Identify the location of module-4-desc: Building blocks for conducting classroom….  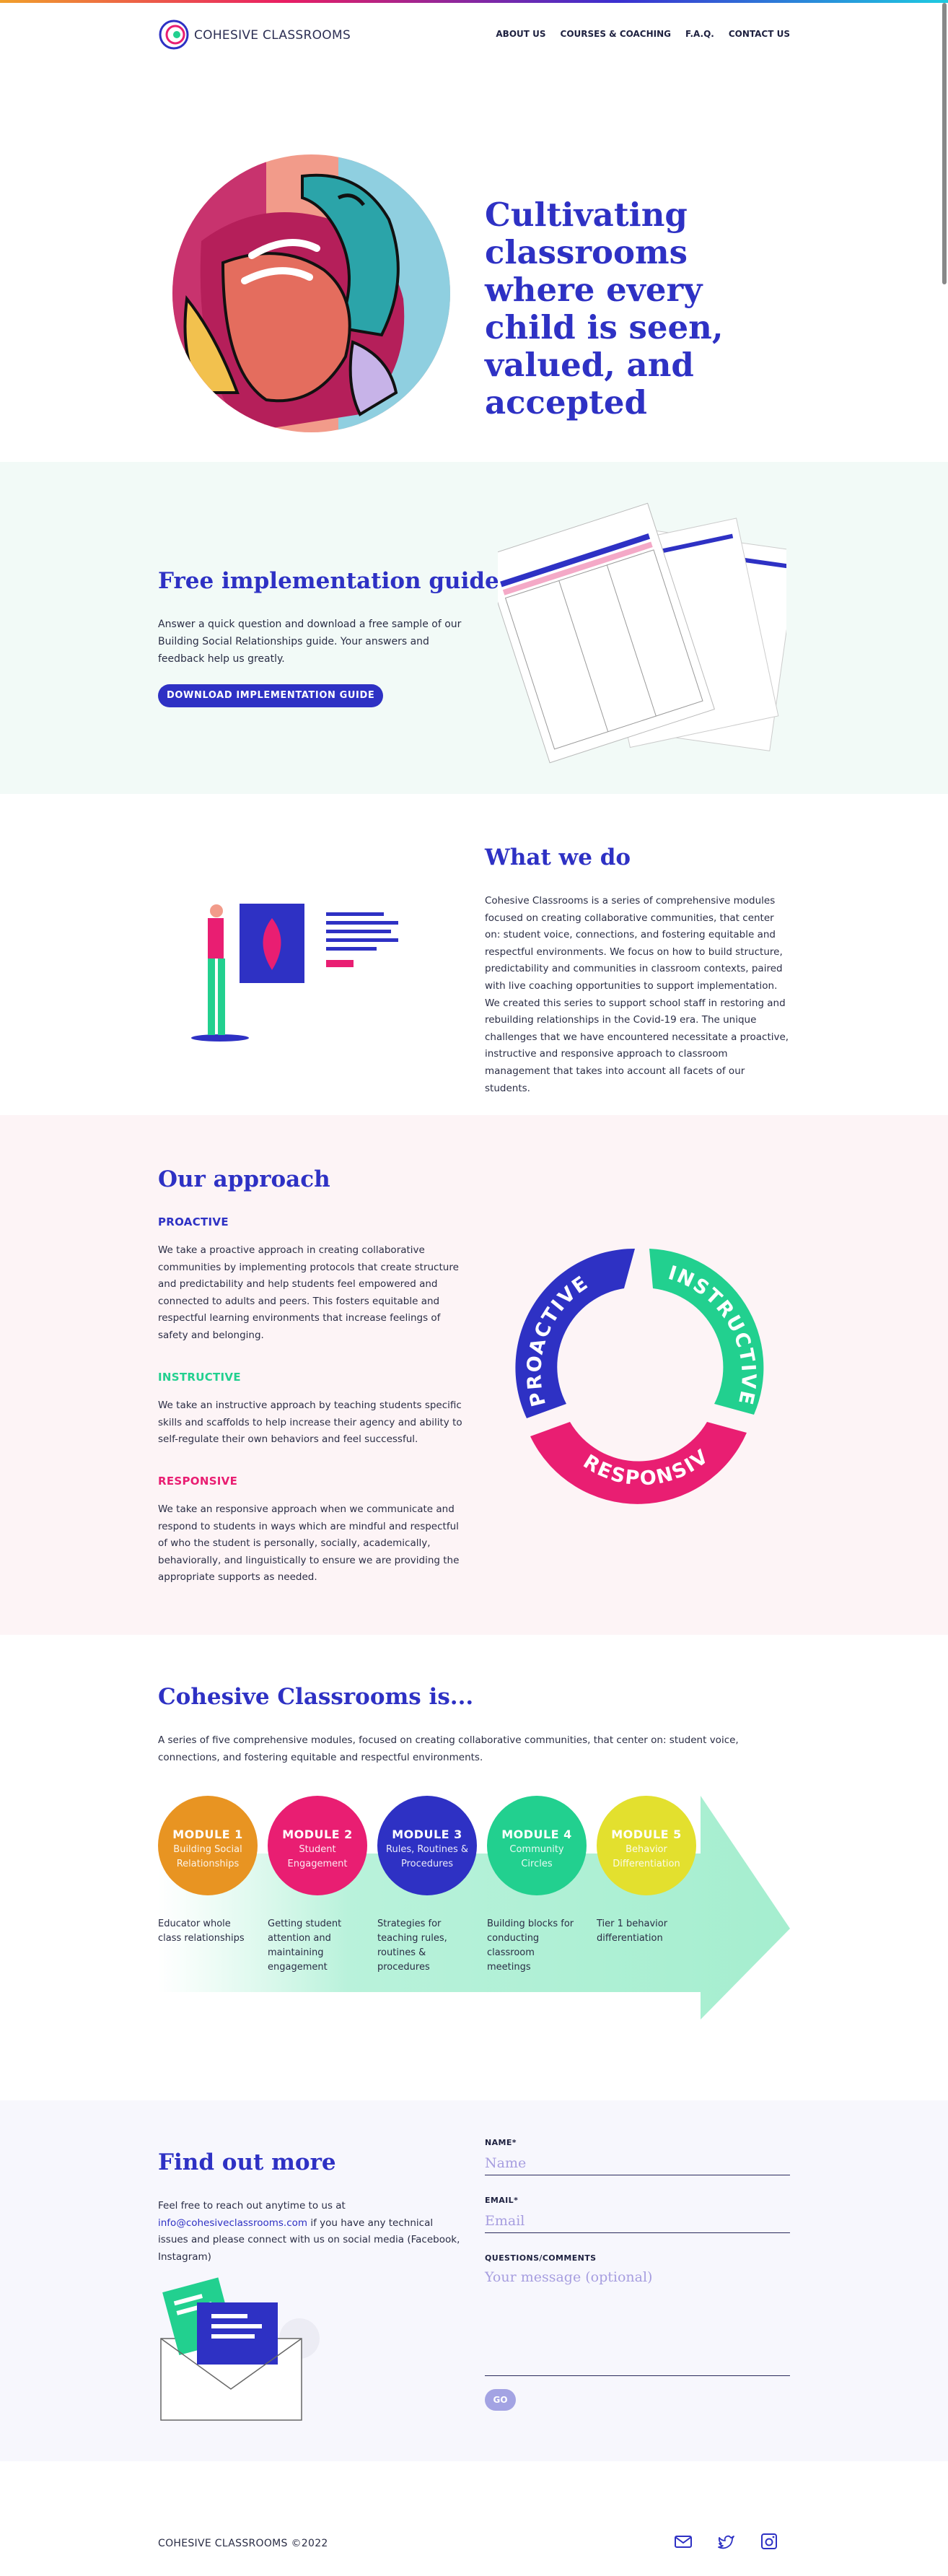
(530, 1945).